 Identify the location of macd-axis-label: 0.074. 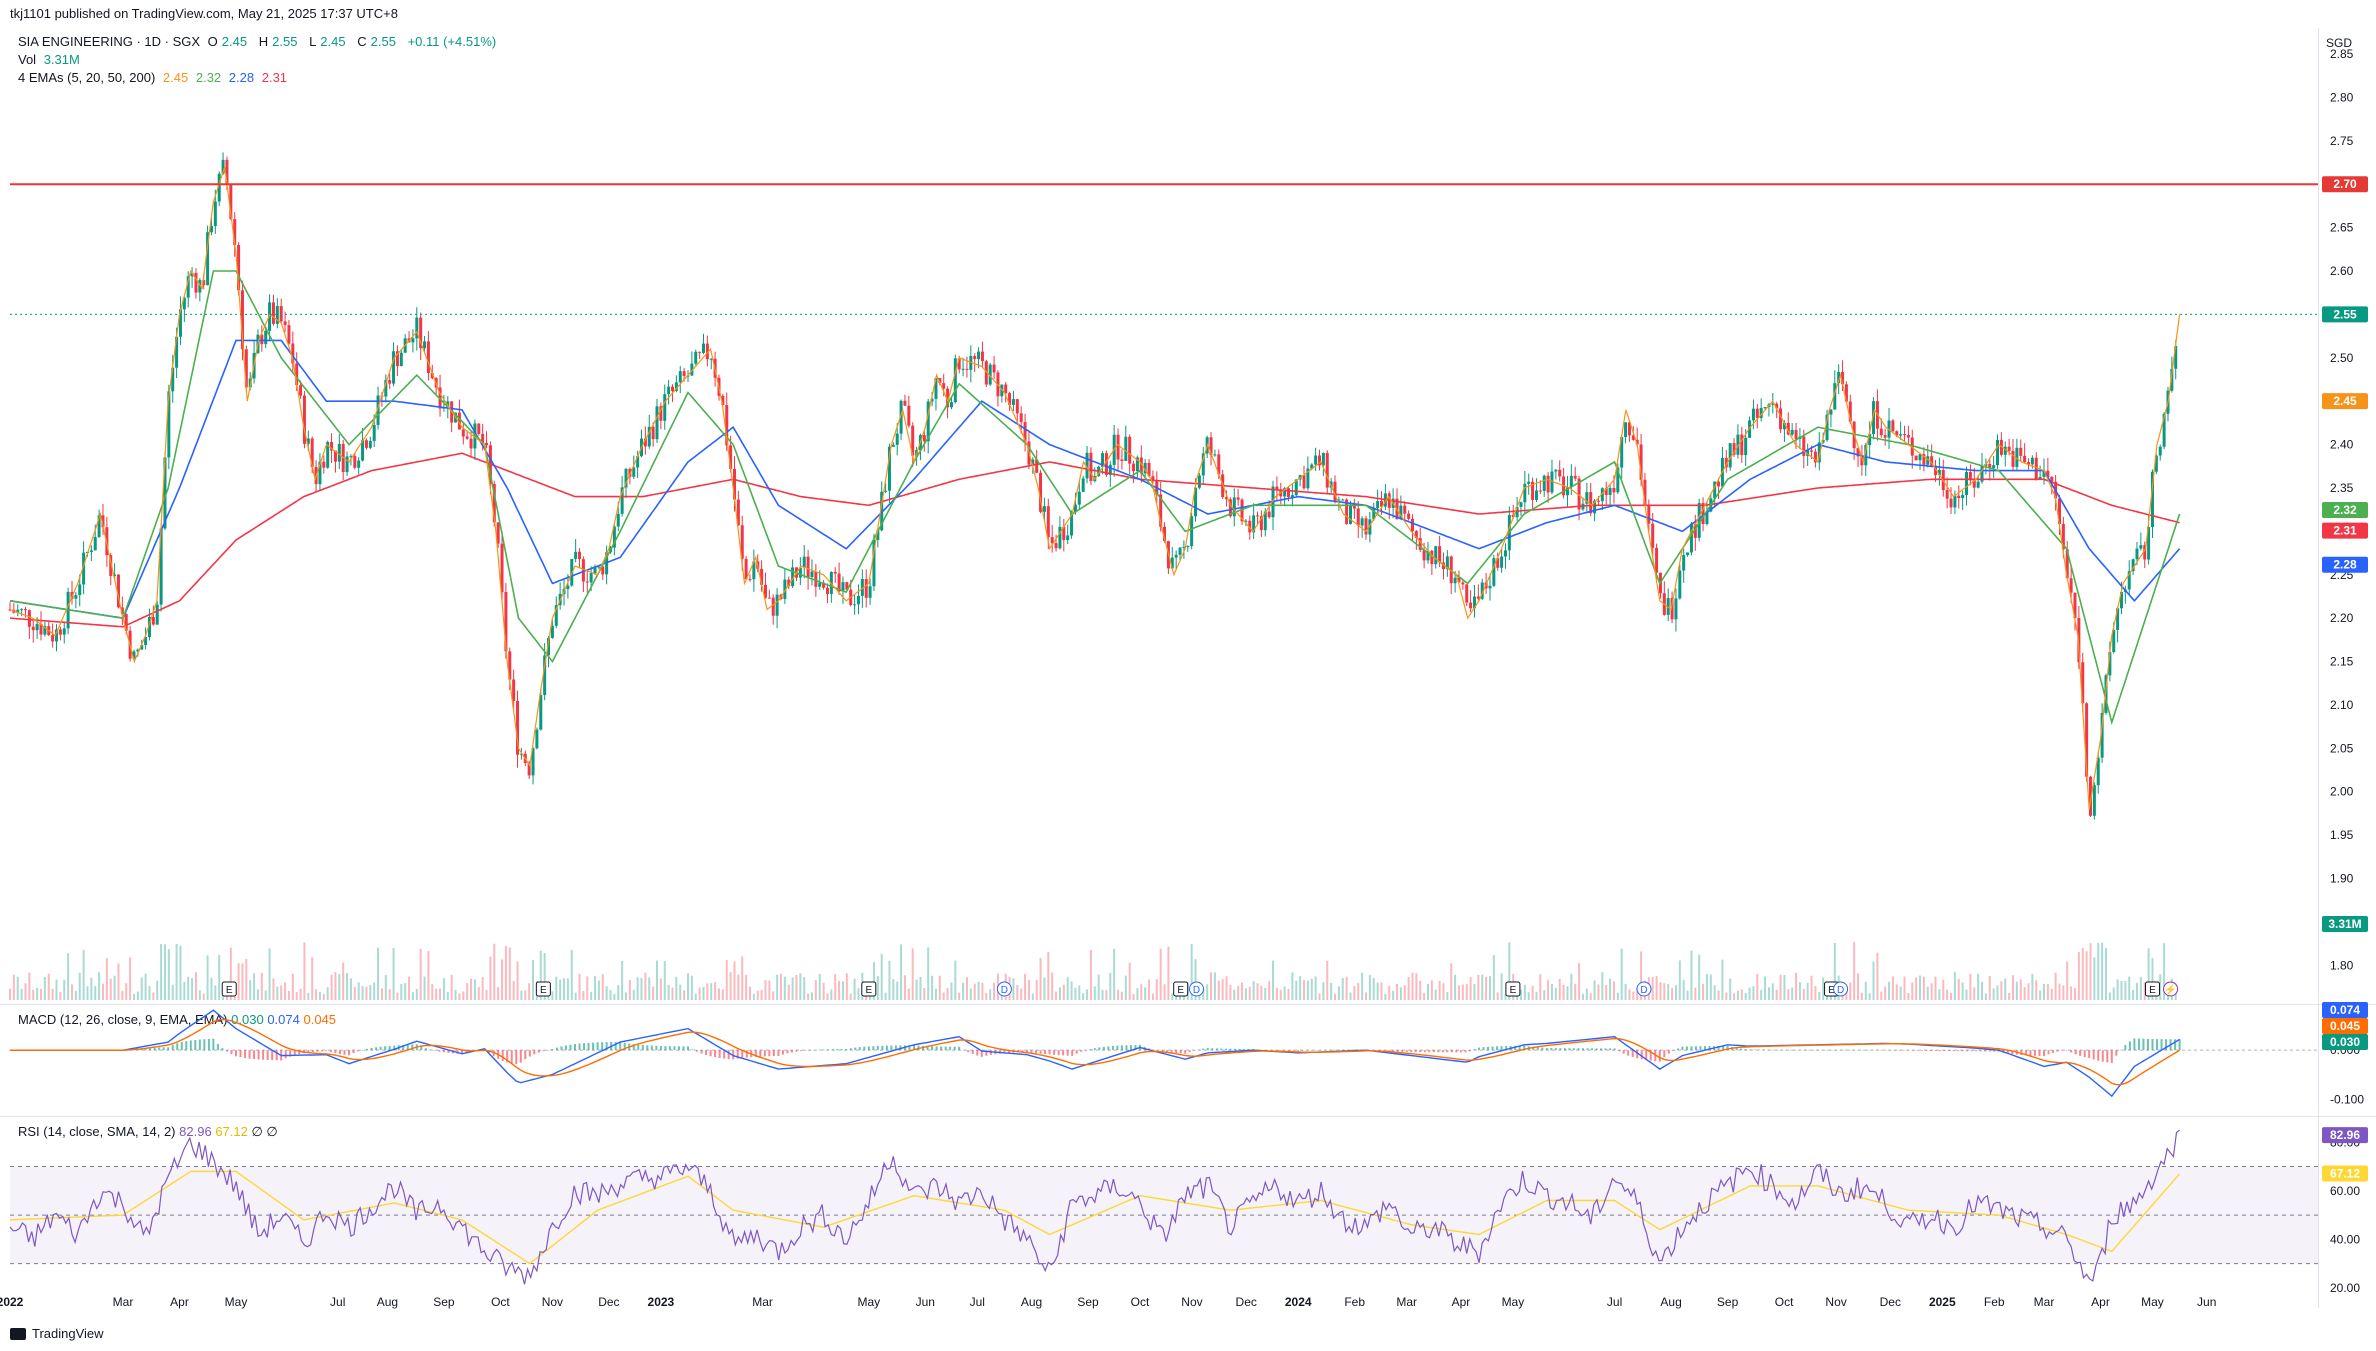
(2345, 1010).